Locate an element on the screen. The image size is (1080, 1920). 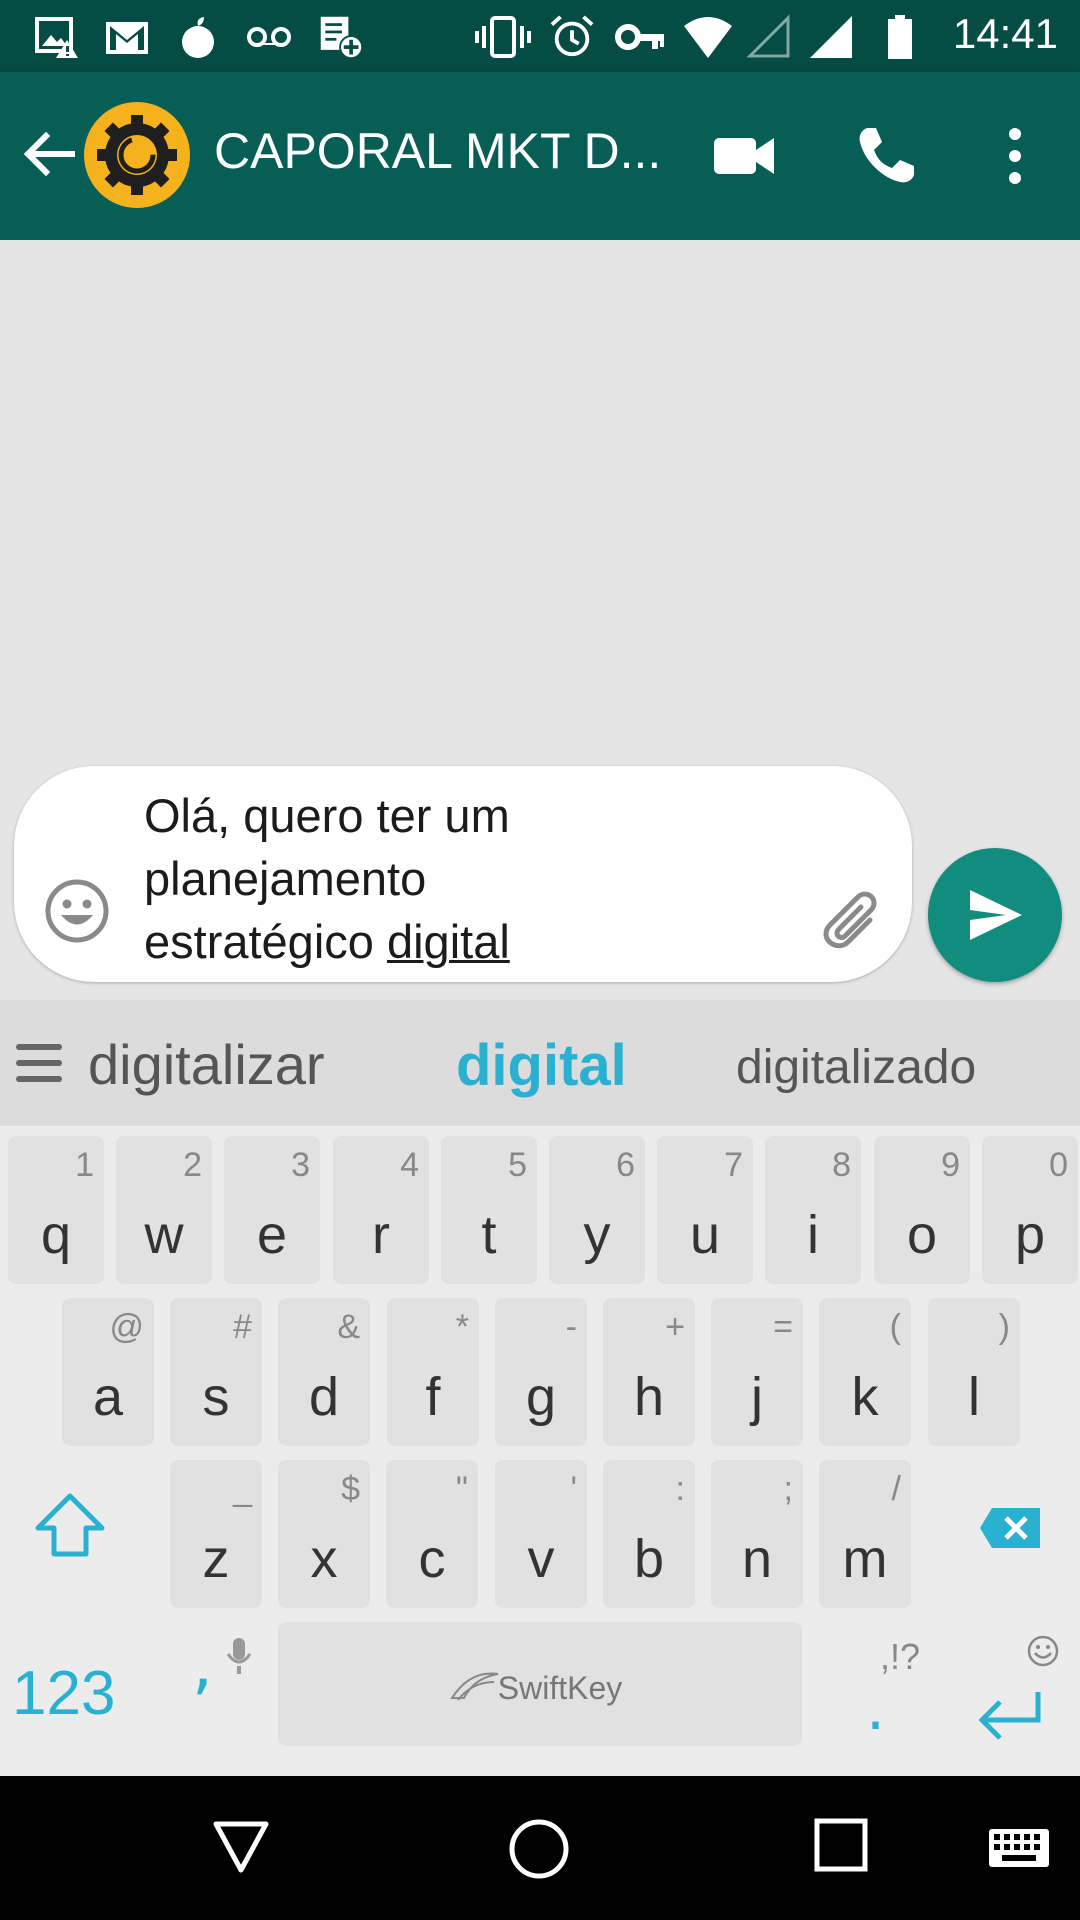
key-label: p is located at coordinates (1030, 1235).